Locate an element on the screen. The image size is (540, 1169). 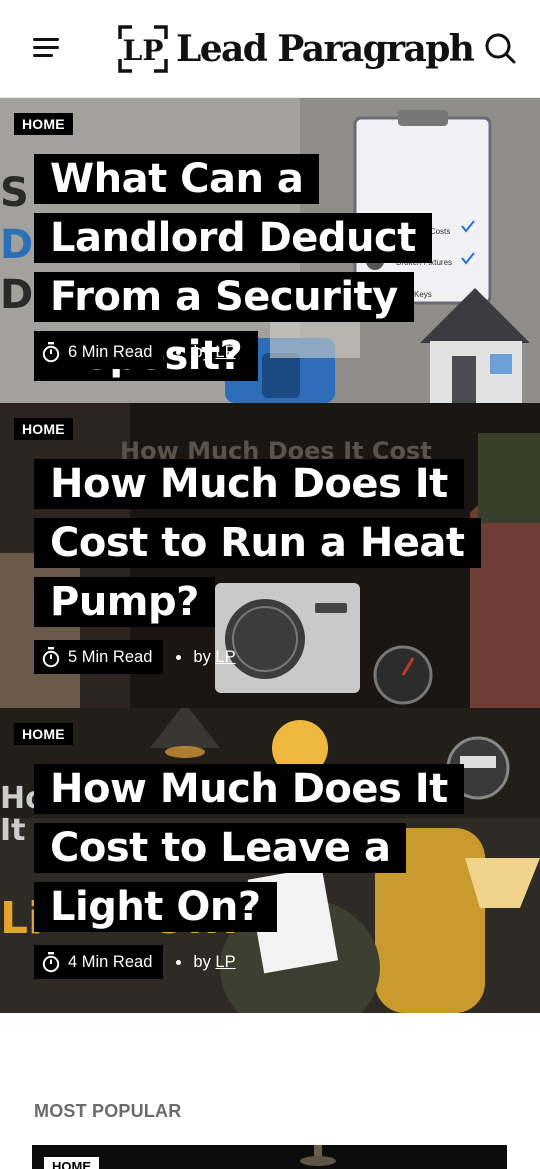
read-time-badge: 4 Min Read is located at coordinates (99, 962).